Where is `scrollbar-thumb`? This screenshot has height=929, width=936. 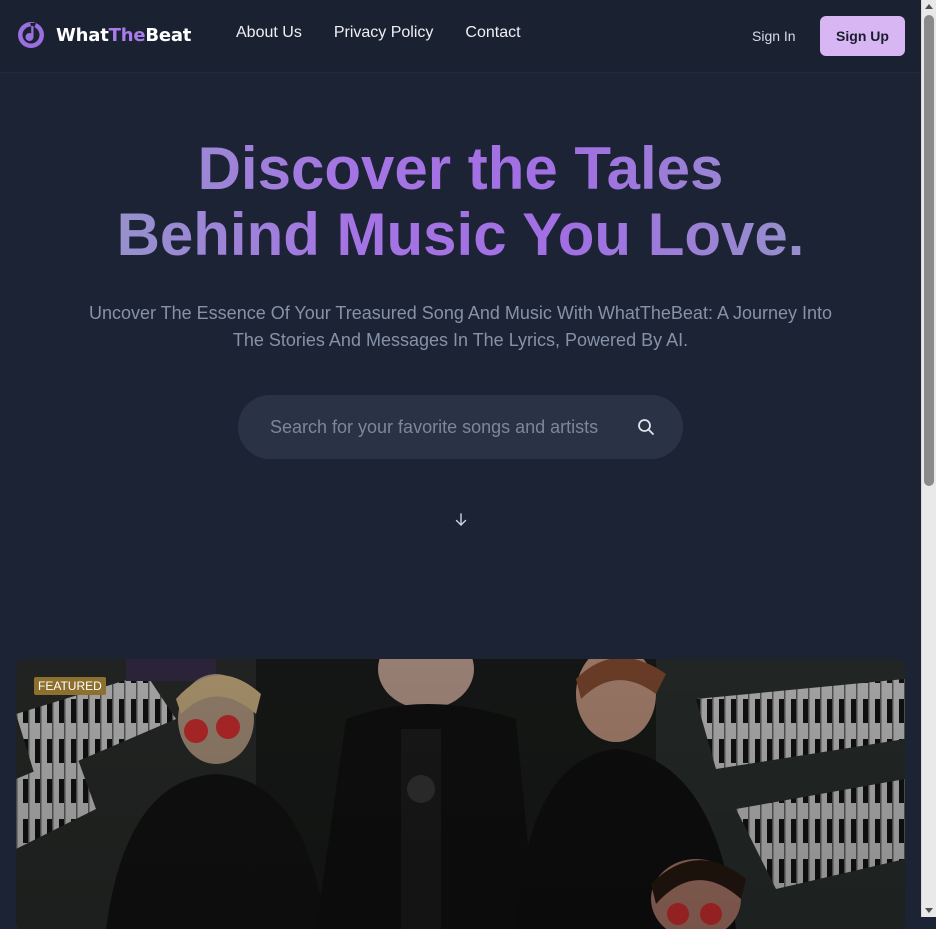 scrollbar-thumb is located at coordinates (929, 250).